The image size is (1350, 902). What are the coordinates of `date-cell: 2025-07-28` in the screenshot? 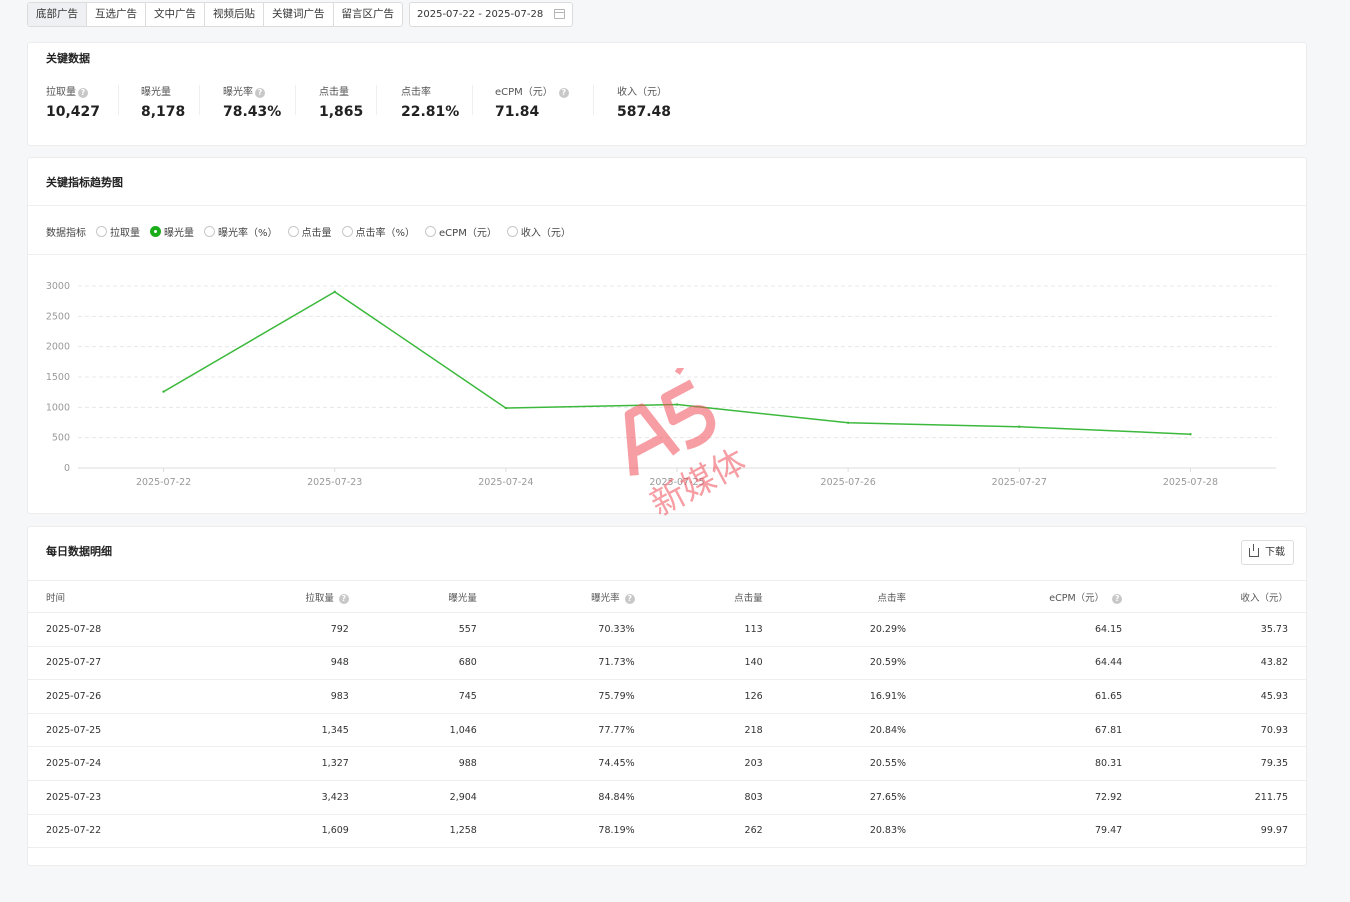 It's located at (119, 629).